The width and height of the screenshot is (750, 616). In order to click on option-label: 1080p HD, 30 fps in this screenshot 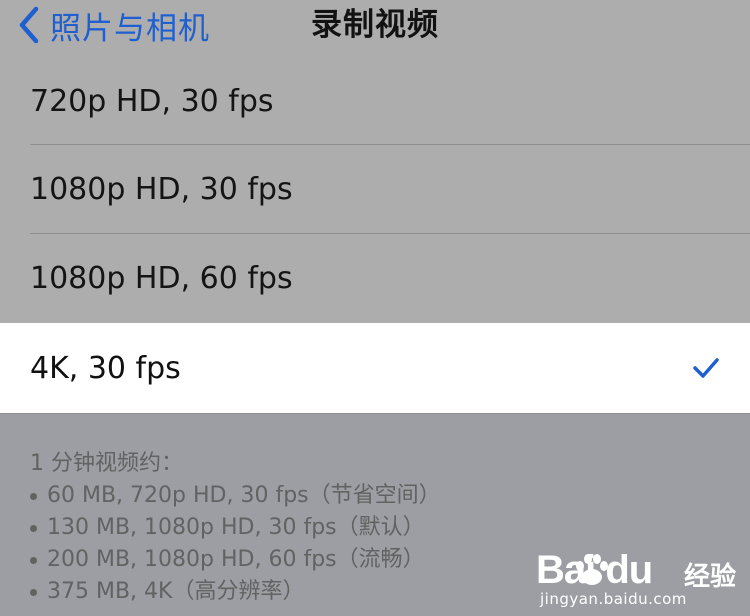, I will do `click(161, 189)`.